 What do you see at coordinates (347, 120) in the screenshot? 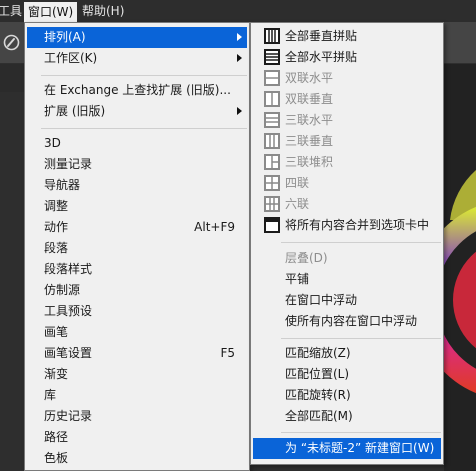
I see `submenu-item-3-up-horizontal: 三联水平` at bounding box center [347, 120].